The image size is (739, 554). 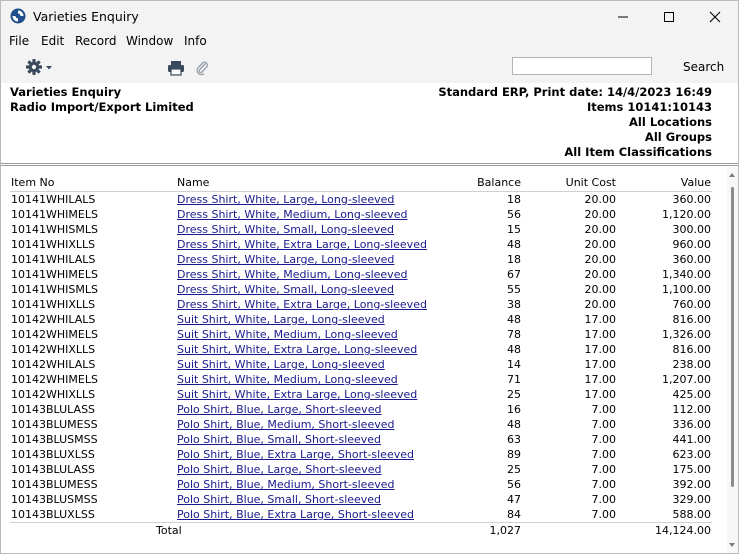 What do you see at coordinates (54, 214) in the screenshot?
I see `item-no-cell: 10141WHIMELS` at bounding box center [54, 214].